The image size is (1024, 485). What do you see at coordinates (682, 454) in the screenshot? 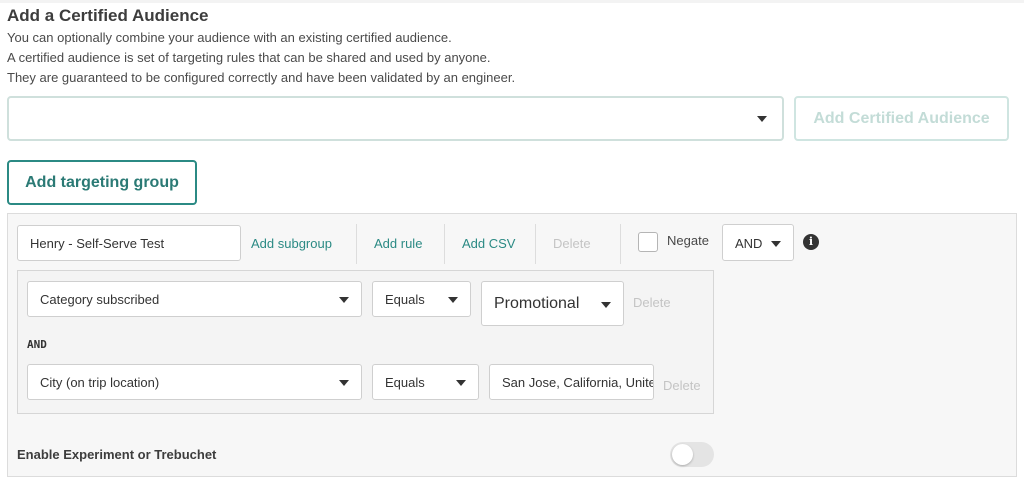
I see `toggle-knob` at bounding box center [682, 454].